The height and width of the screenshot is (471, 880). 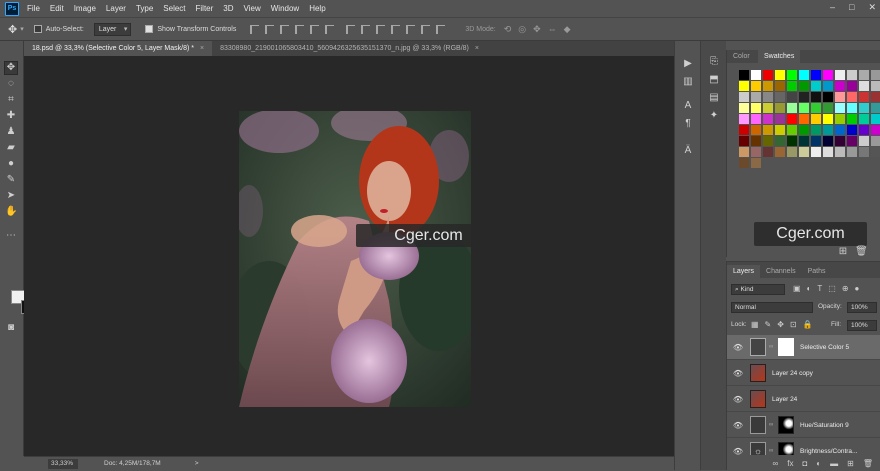 I want to click on new-layer-icon: ⊞, so click(x=850, y=463).